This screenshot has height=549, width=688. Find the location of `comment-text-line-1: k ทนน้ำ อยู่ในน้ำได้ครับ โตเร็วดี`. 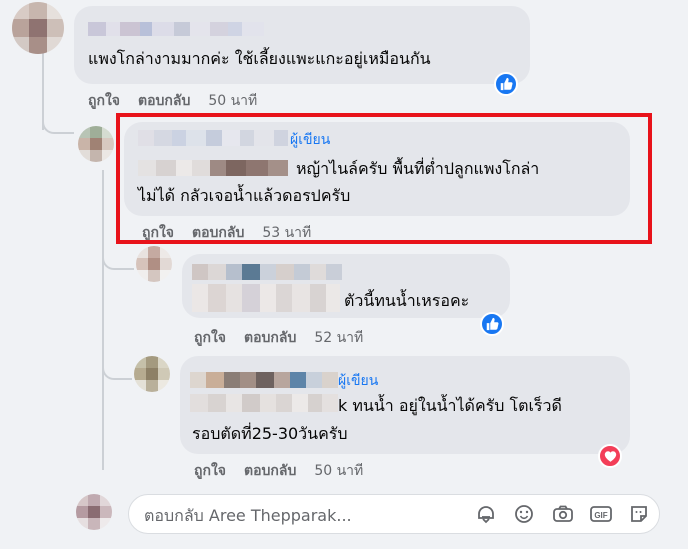

comment-text-line-1: k ทนน้ำ อยู่ในน้ำได้ครับ โตเร็วดี is located at coordinates (450, 405).